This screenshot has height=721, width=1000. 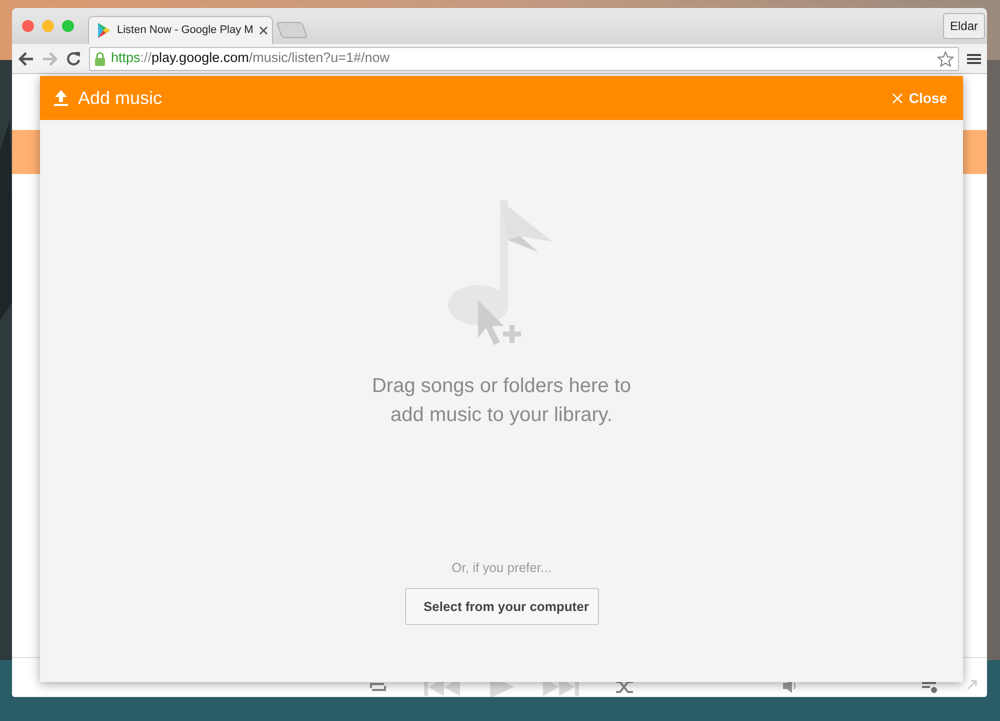 What do you see at coordinates (502, 401) in the screenshot?
I see `drag-instruction-text: Drag songs or folders here to add music to your library.` at bounding box center [502, 401].